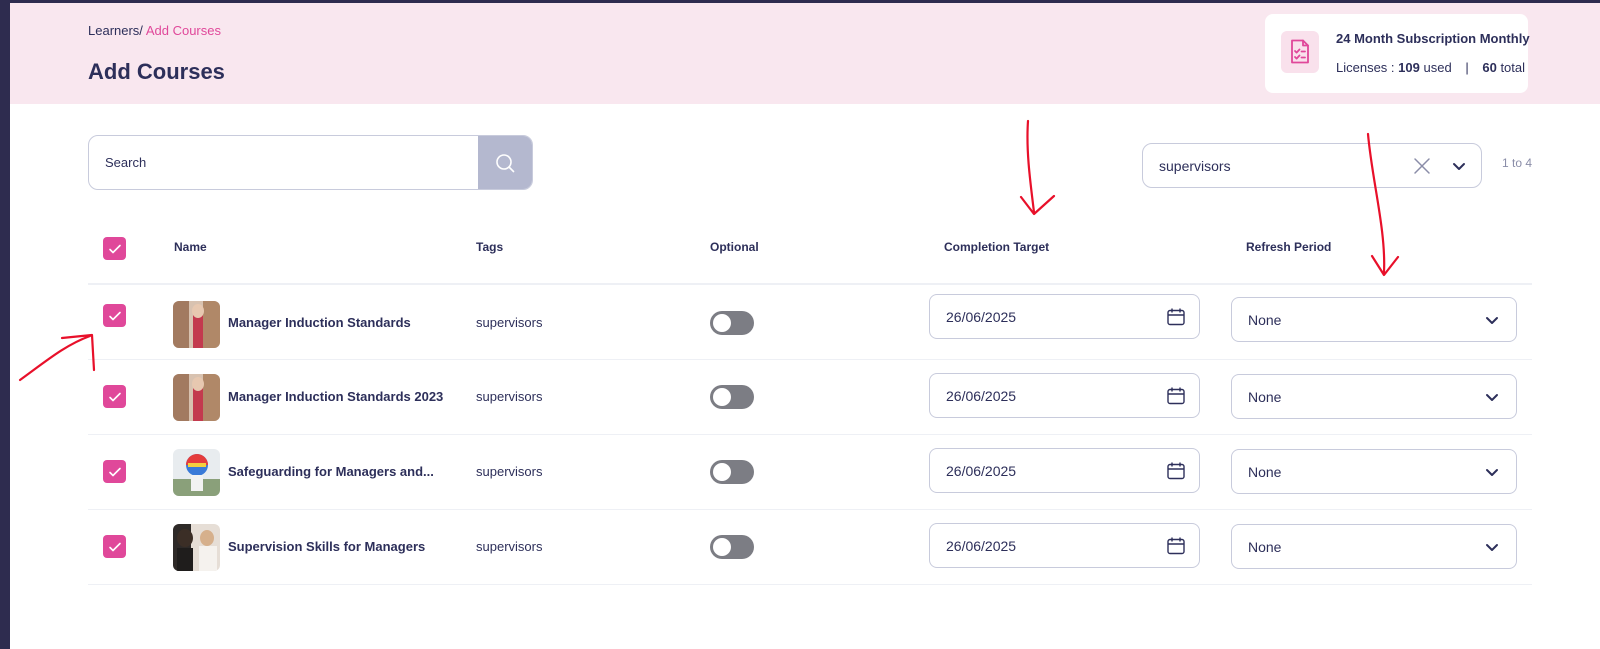 The width and height of the screenshot is (1600, 649). What do you see at coordinates (1195, 166) in the screenshot?
I see `tag-filter-value: supervisors` at bounding box center [1195, 166].